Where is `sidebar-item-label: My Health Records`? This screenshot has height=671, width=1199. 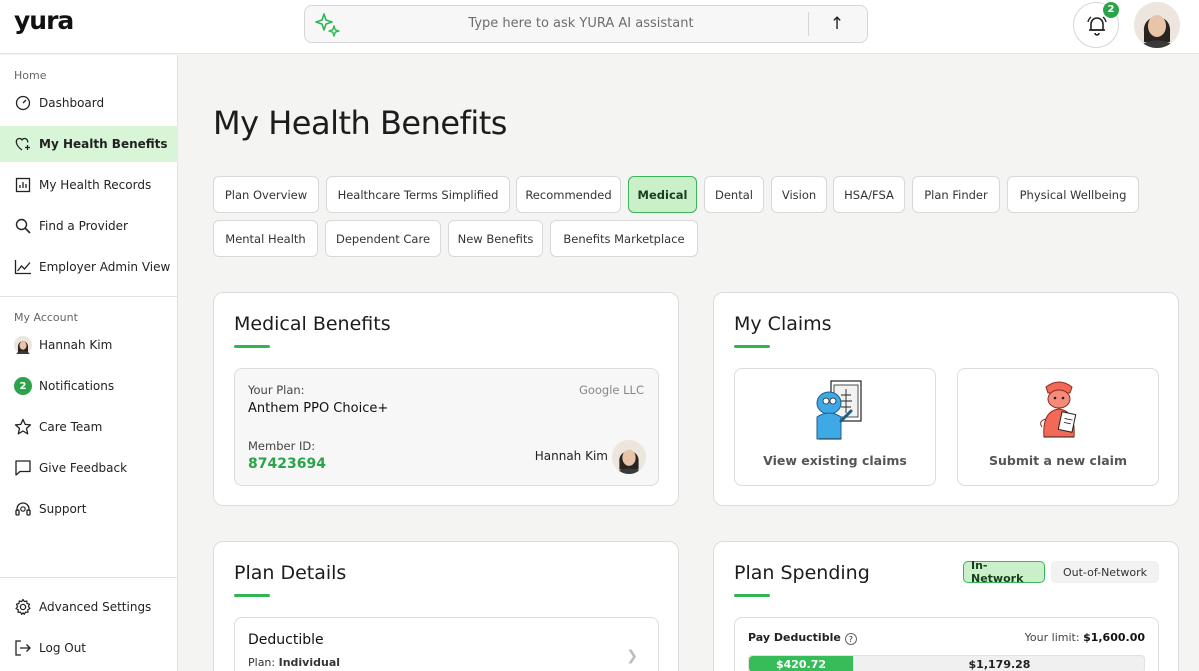
sidebar-item-label: My Health Records is located at coordinates (95, 185).